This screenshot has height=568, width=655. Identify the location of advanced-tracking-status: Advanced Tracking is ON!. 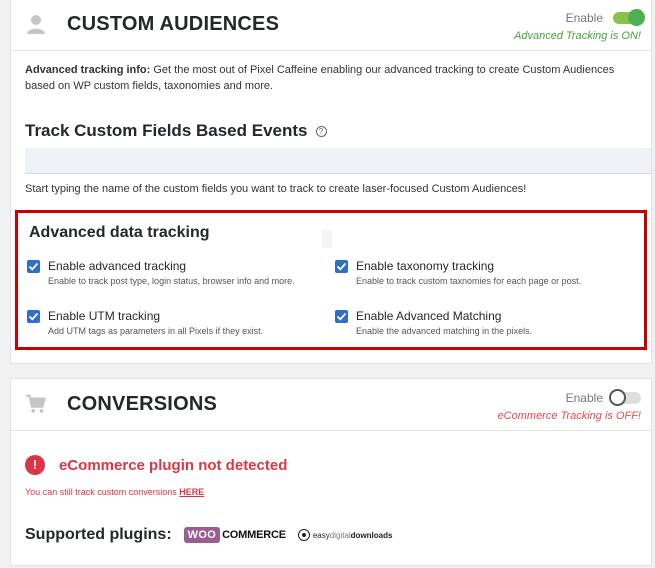
(577, 36).